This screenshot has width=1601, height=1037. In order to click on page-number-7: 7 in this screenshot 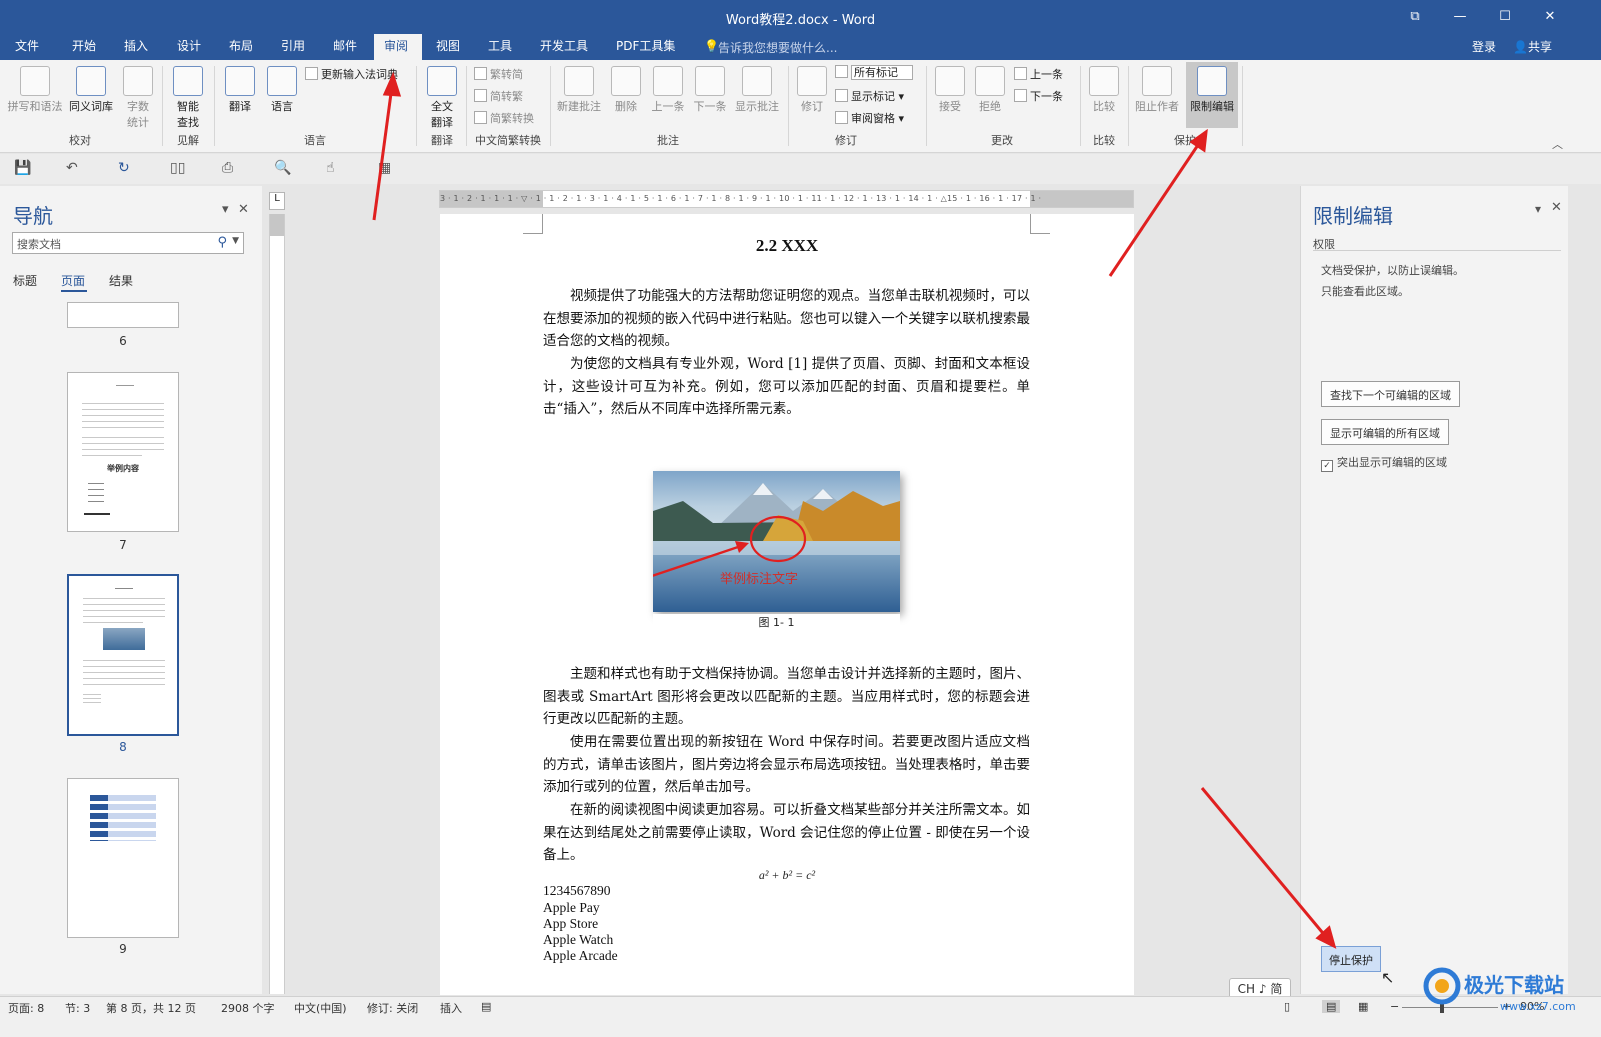, I will do `click(123, 545)`.